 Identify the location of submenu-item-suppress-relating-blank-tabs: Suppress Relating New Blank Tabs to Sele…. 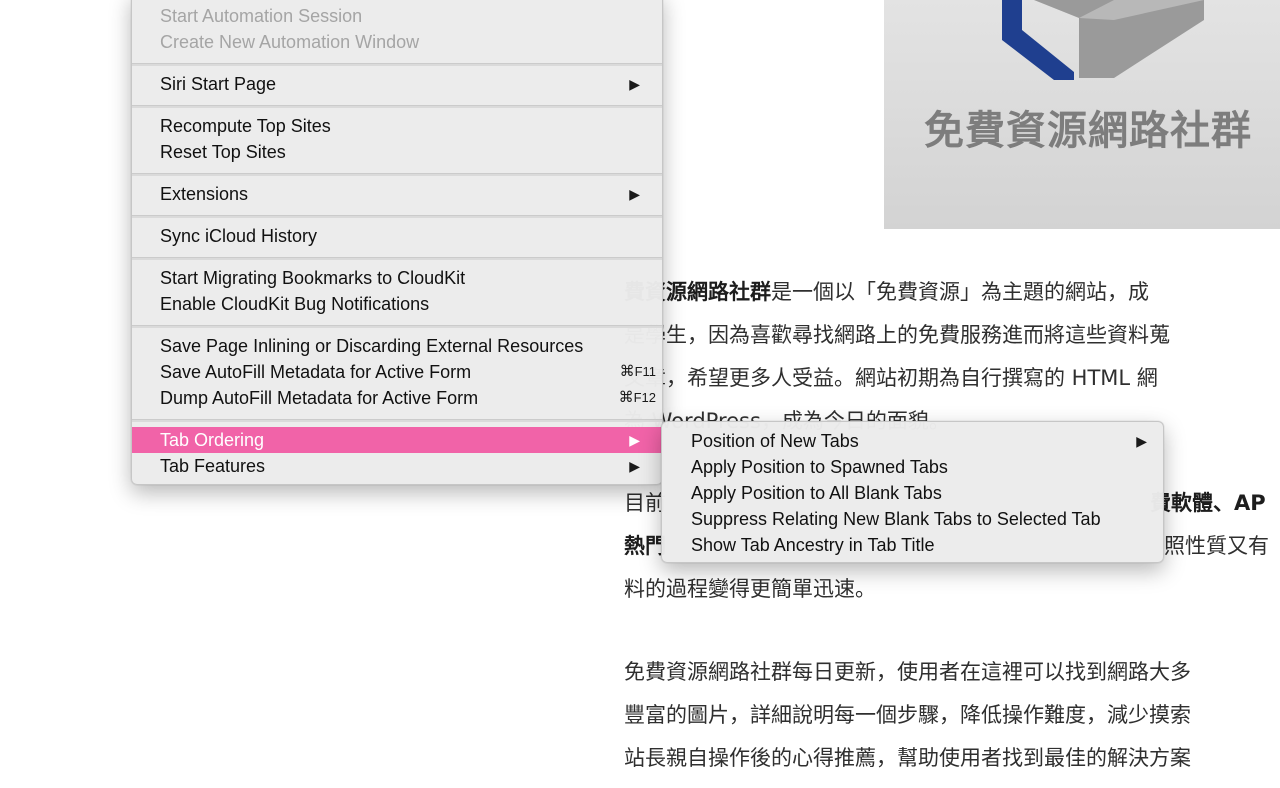
(912, 519).